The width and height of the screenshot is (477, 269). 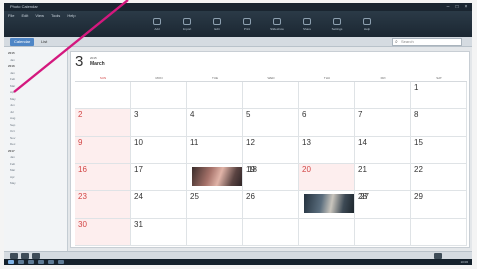 What do you see at coordinates (12, 144) in the screenshot?
I see `tree-month: Dec` at bounding box center [12, 144].